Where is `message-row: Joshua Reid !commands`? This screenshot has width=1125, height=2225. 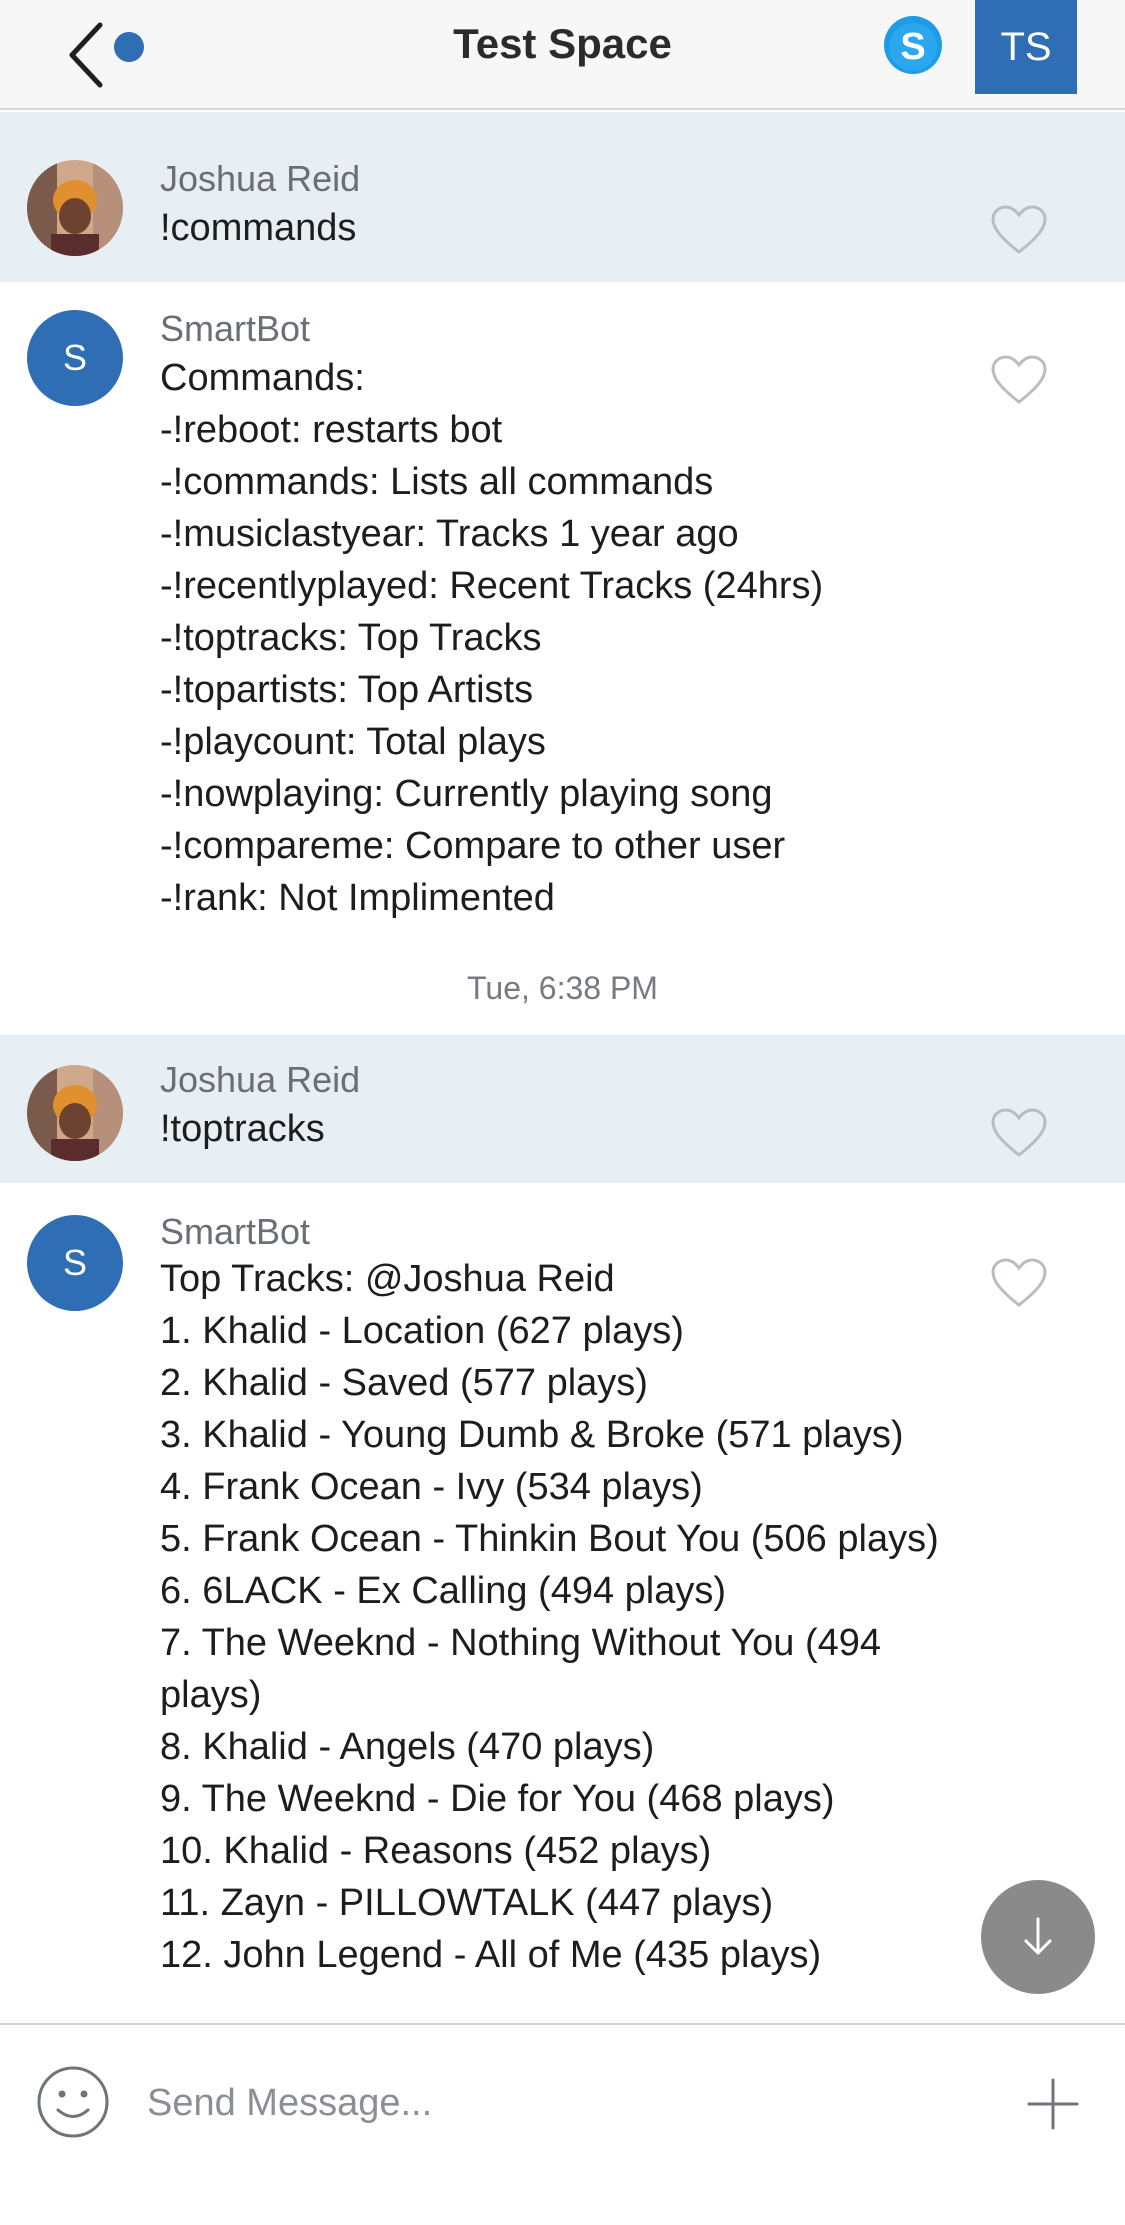 message-row: Joshua Reid !commands is located at coordinates (562, 197).